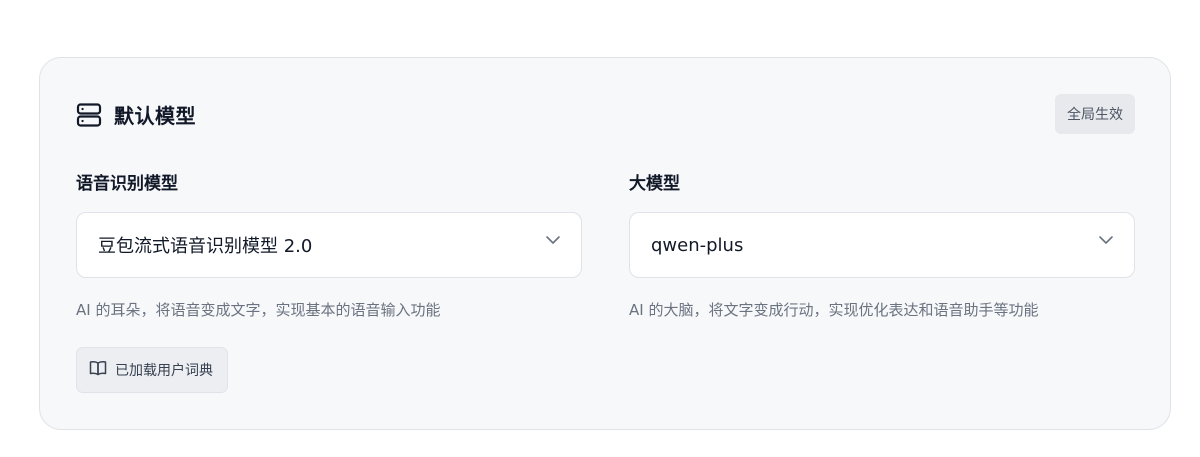 This screenshot has height=457, width=1200. Describe the element at coordinates (1095, 114) in the screenshot. I see `scope-badge: 全局生效` at that location.